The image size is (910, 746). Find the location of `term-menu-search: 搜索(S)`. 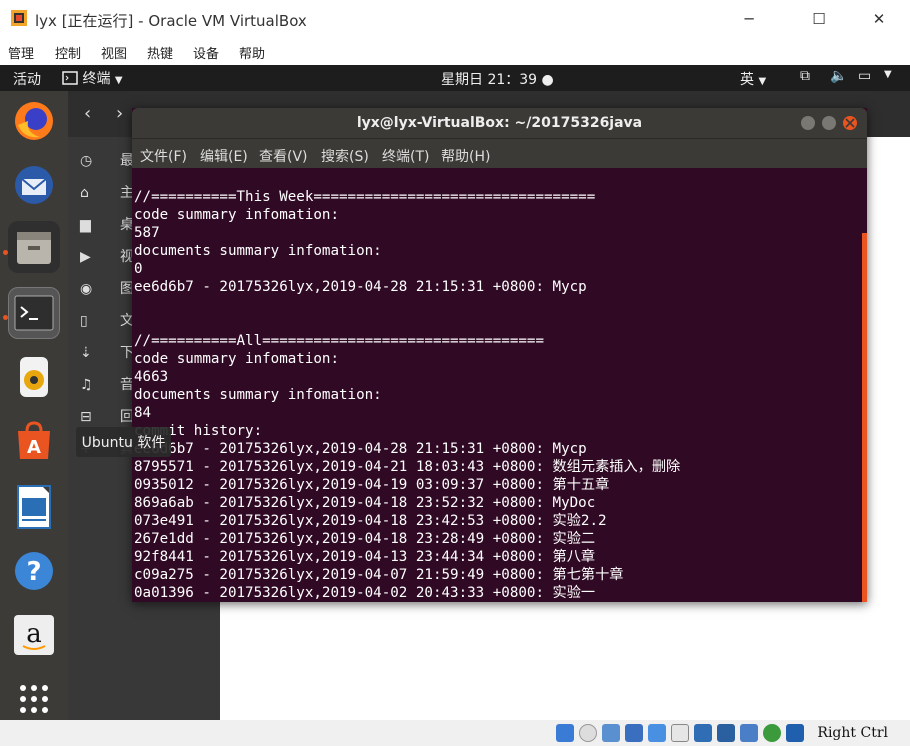

term-menu-search: 搜索(S) is located at coordinates (345, 156).